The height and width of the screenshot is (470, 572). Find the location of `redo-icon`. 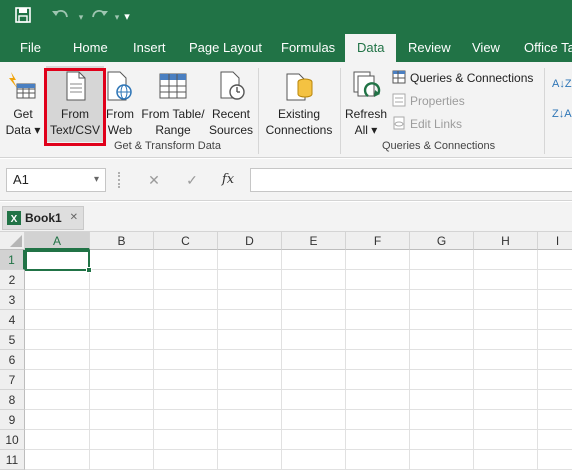

redo-icon is located at coordinates (99, 17).